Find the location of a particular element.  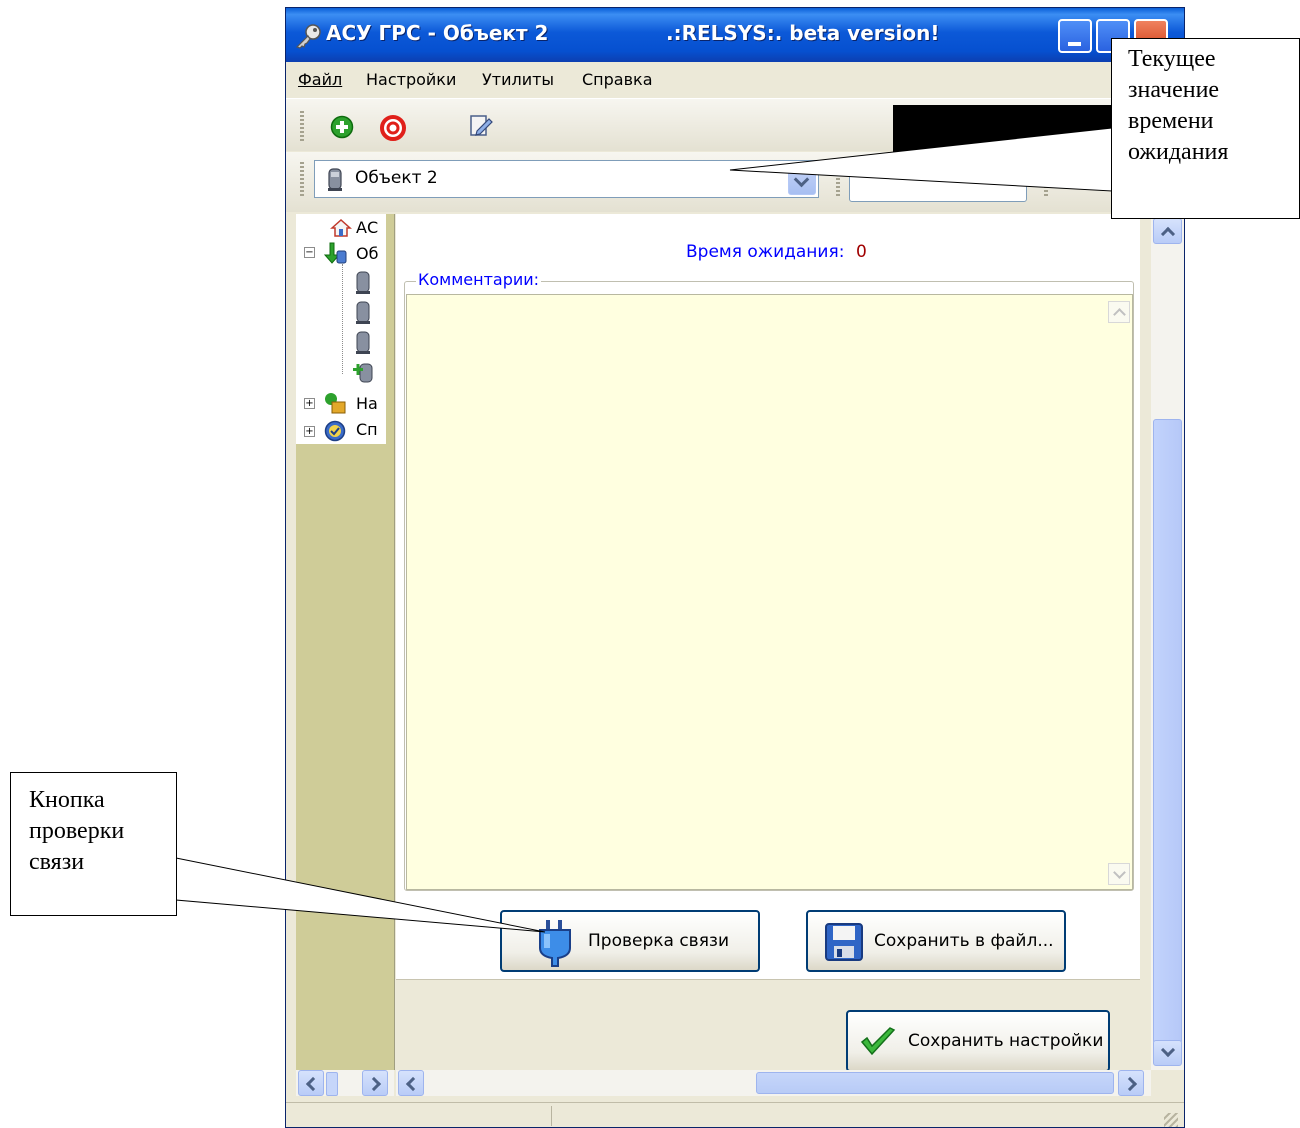

wait-time-callout: Текущее значение времени ожидания is located at coordinates (1205, 128).